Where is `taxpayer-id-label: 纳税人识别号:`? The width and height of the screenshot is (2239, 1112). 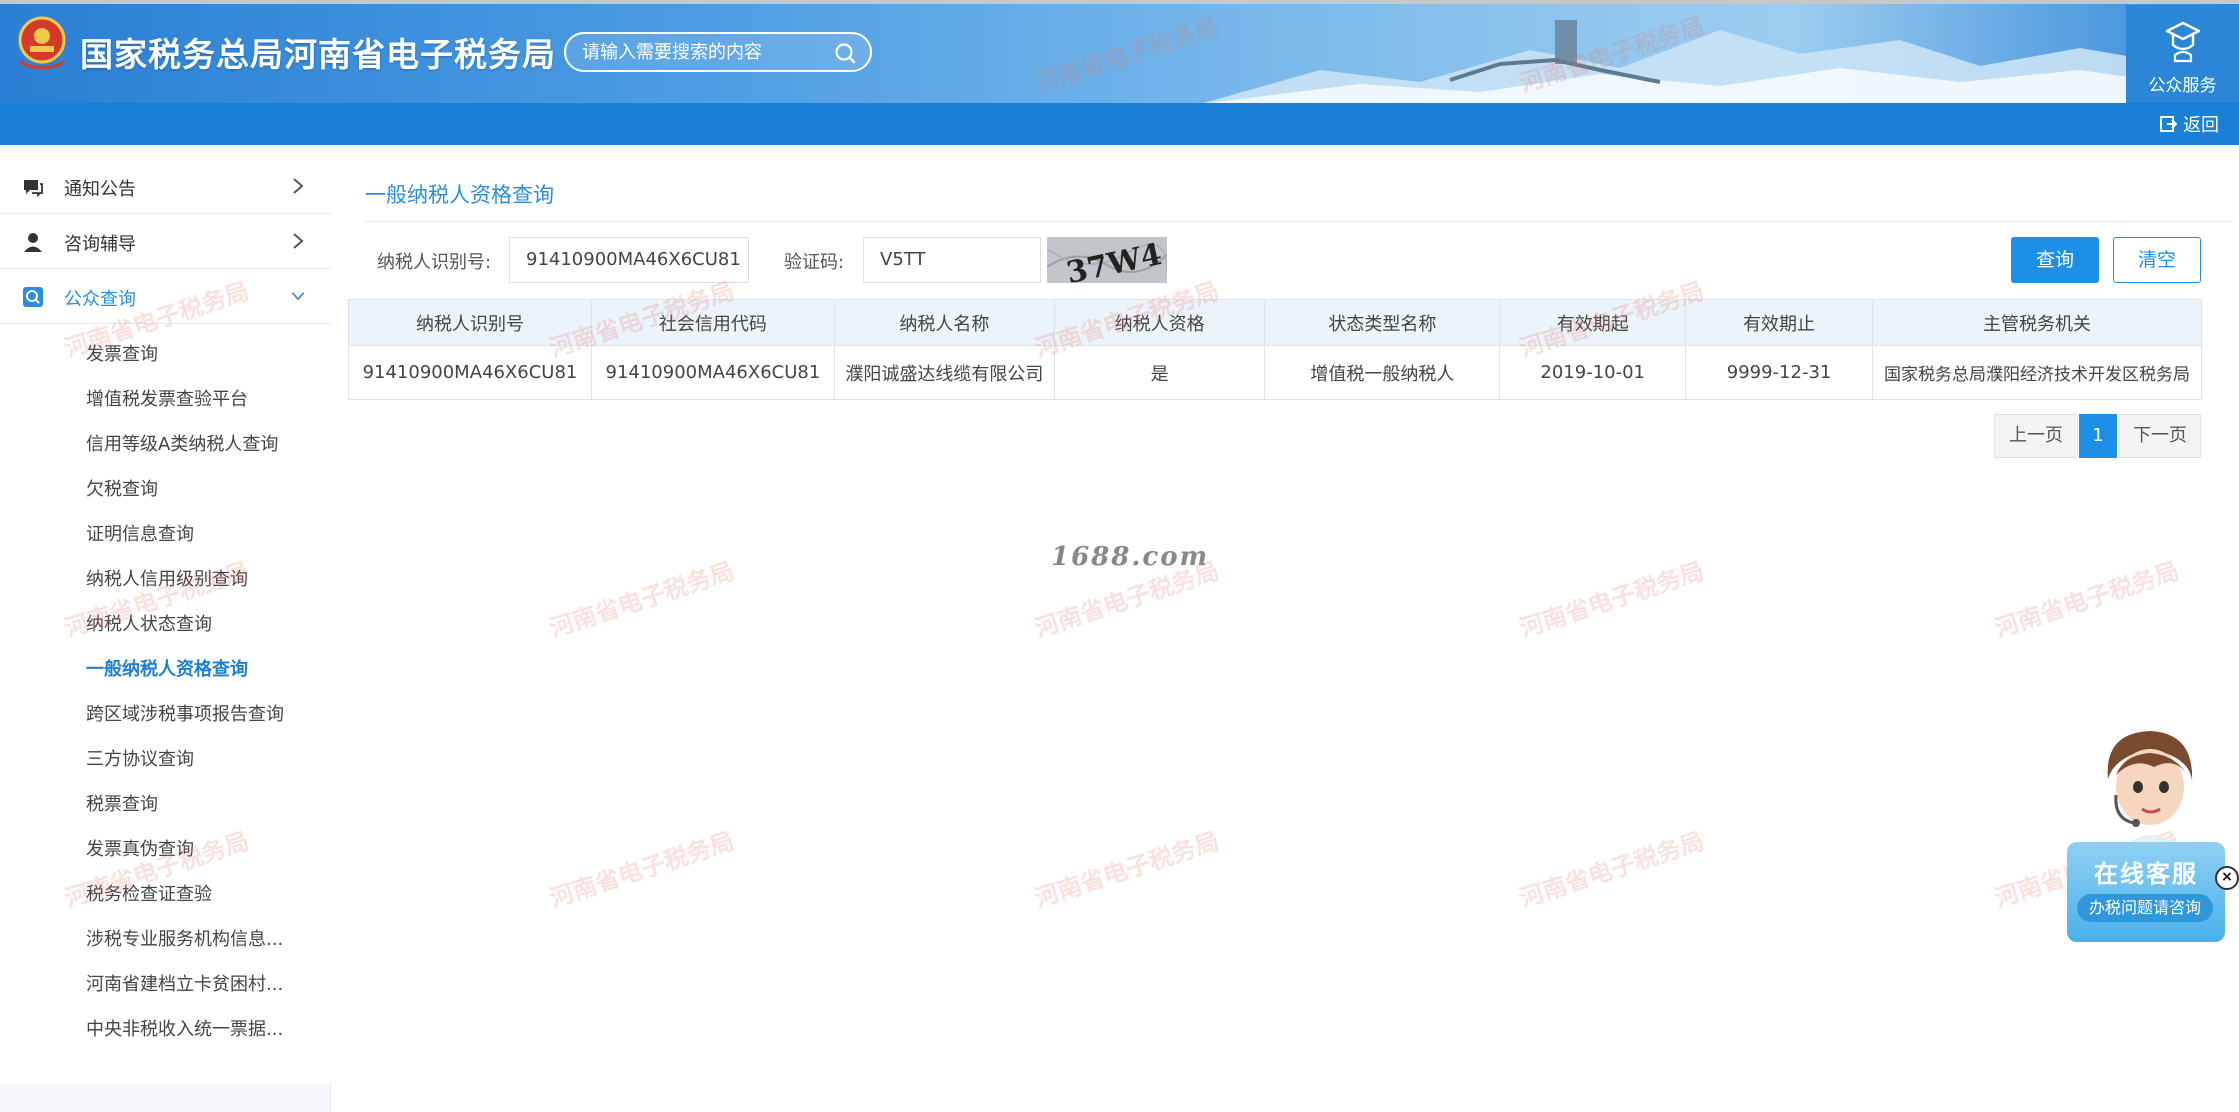 taxpayer-id-label: 纳税人识别号: is located at coordinates (434, 262).